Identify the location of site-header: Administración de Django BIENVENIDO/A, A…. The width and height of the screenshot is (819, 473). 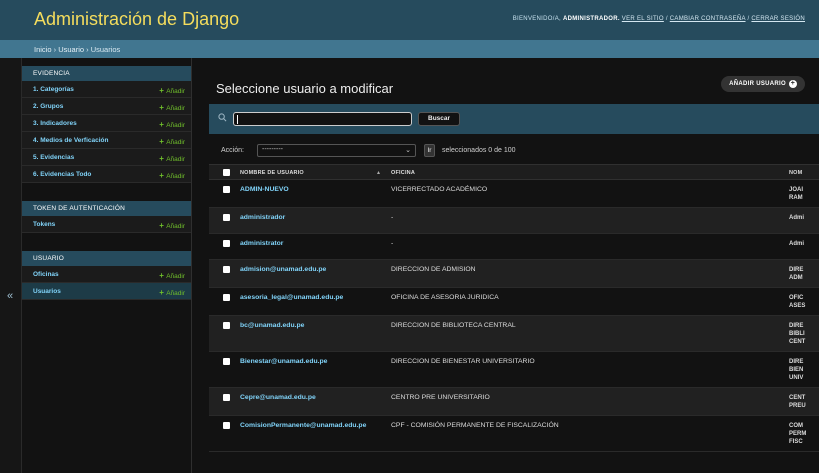
(409, 20).